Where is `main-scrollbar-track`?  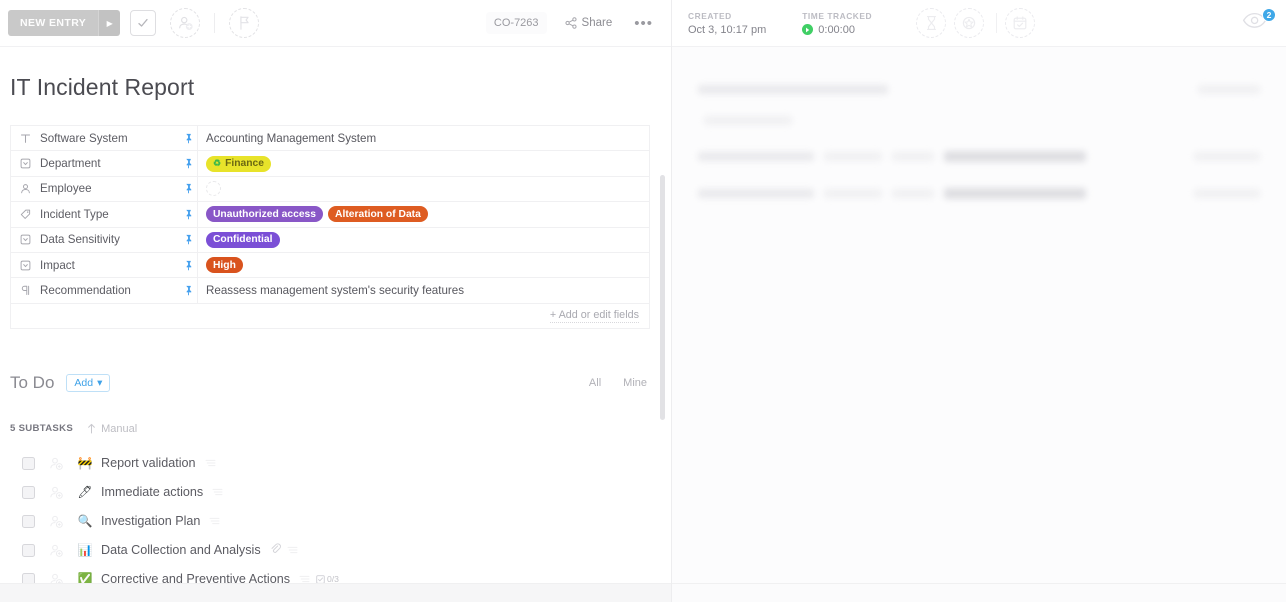 main-scrollbar-track is located at coordinates (662, 315).